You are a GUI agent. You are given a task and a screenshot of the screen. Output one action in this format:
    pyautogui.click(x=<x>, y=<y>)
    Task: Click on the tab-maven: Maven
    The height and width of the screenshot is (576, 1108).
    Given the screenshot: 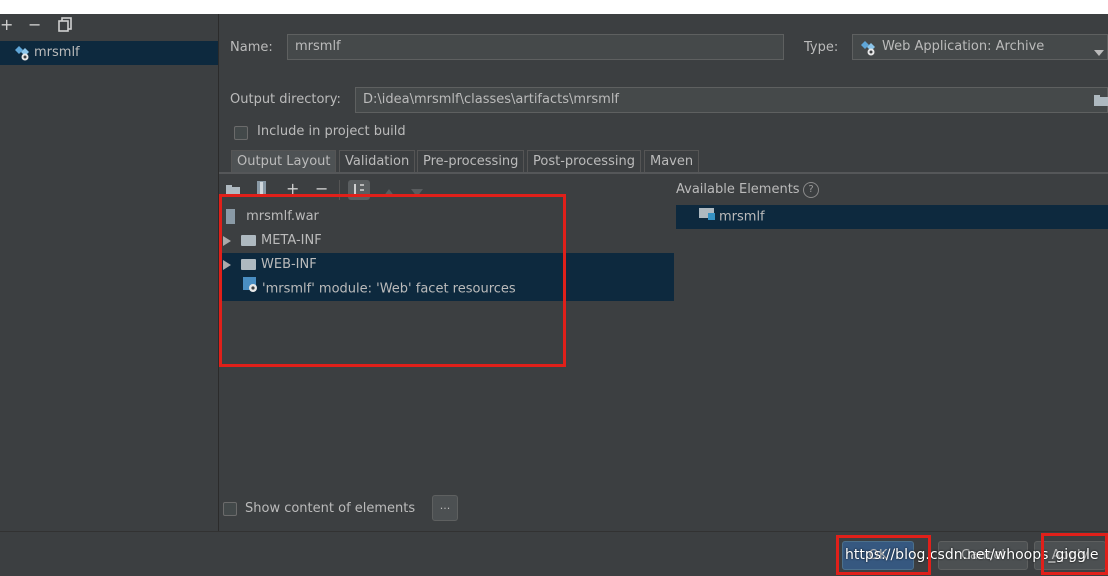 What is the action you would take?
    pyautogui.click(x=672, y=161)
    